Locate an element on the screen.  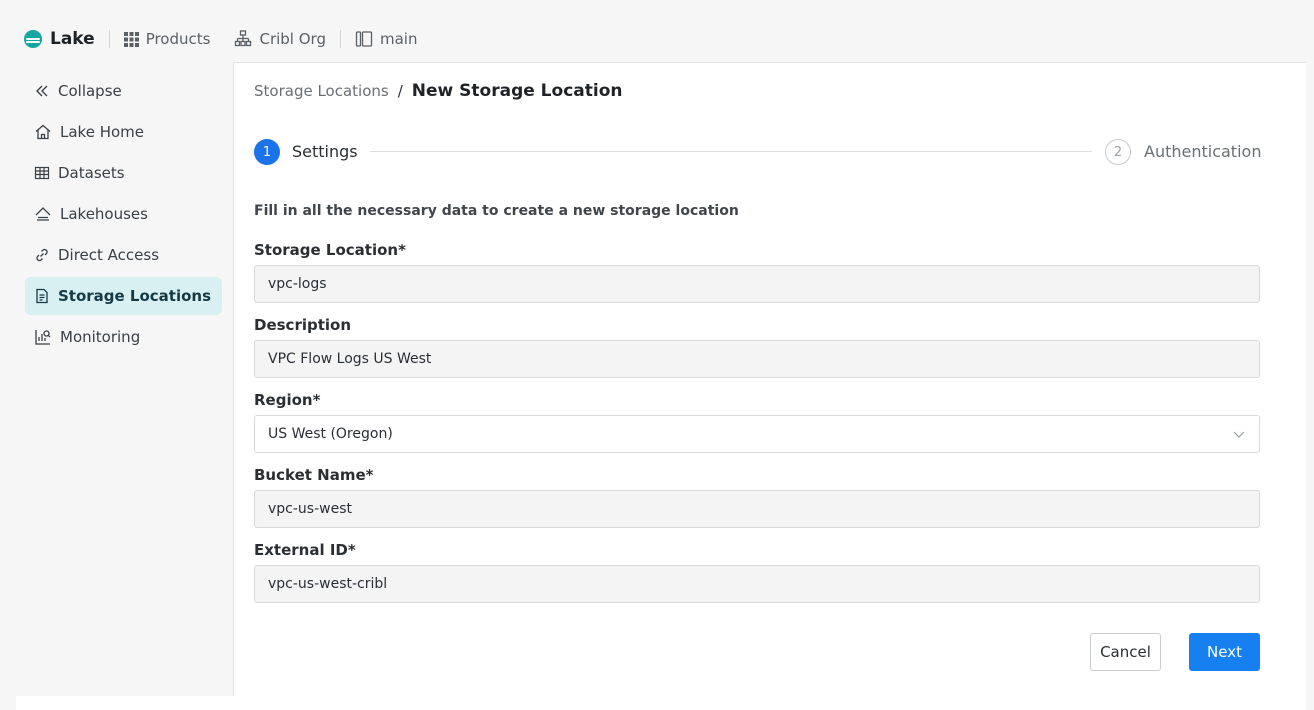
sidebar-item-lake-home: Lake Home is located at coordinates (123, 132).